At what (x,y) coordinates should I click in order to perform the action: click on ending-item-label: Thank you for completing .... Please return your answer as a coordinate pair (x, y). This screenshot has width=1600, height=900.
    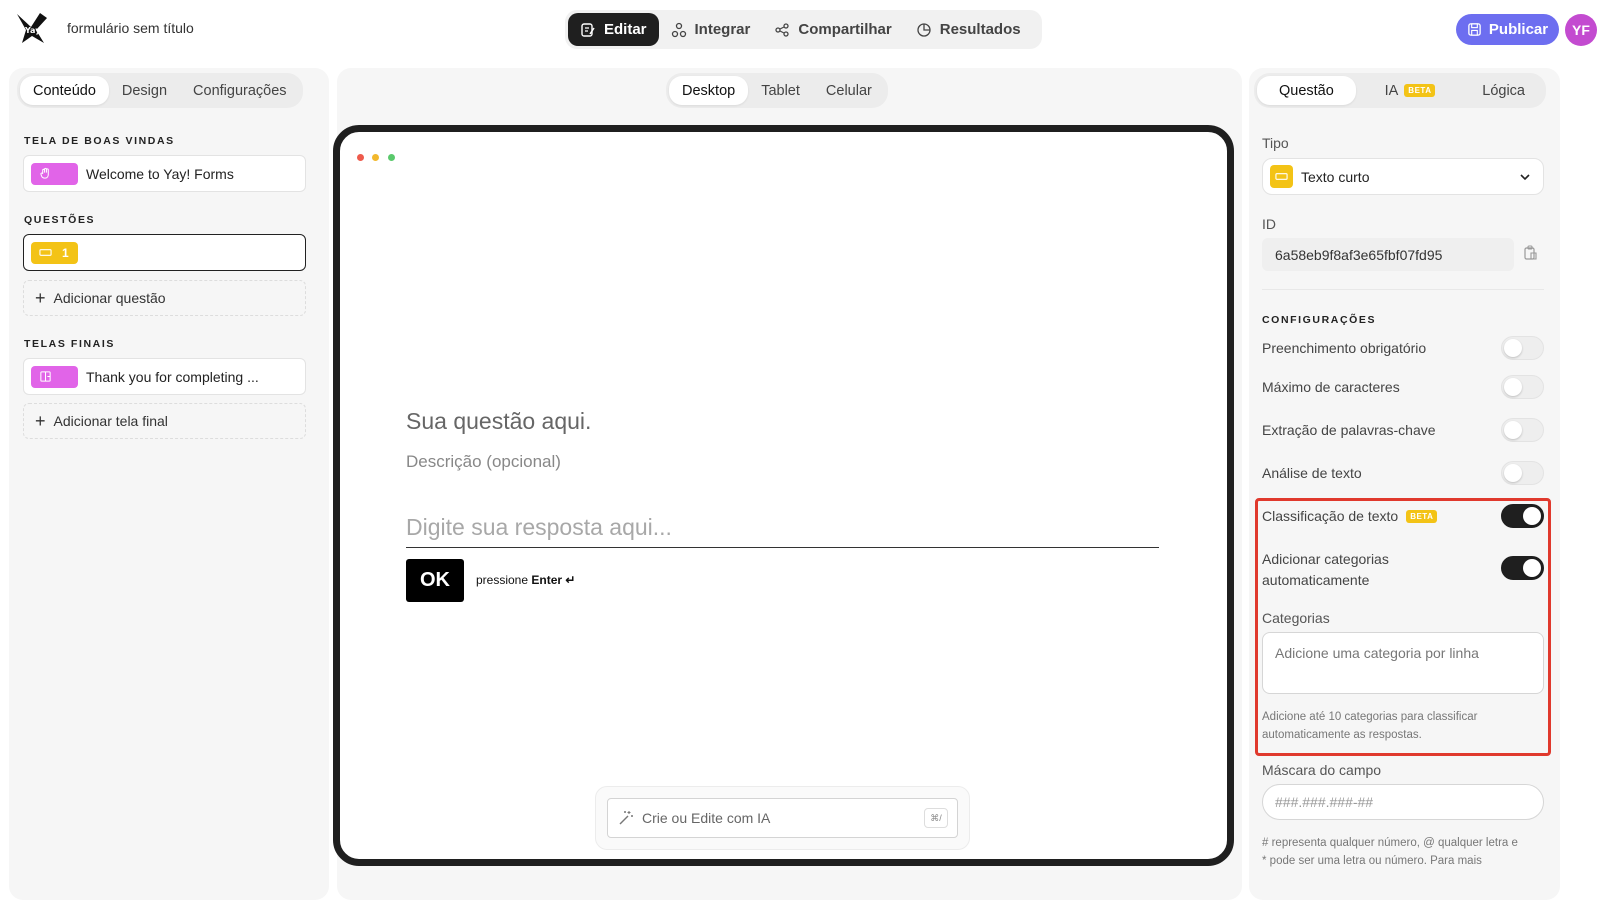
    Looking at the image, I should click on (172, 376).